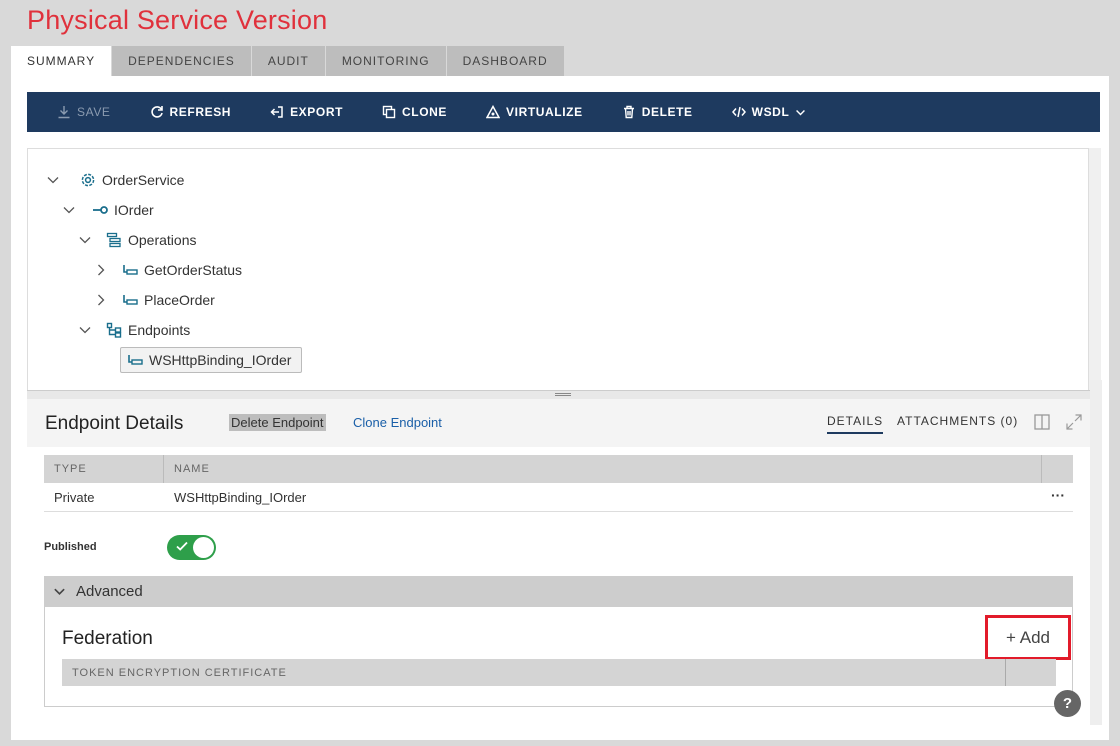 Image resolution: width=1120 pixels, height=746 pixels. Describe the element at coordinates (64, 112) in the screenshot. I see `download-icon` at that location.